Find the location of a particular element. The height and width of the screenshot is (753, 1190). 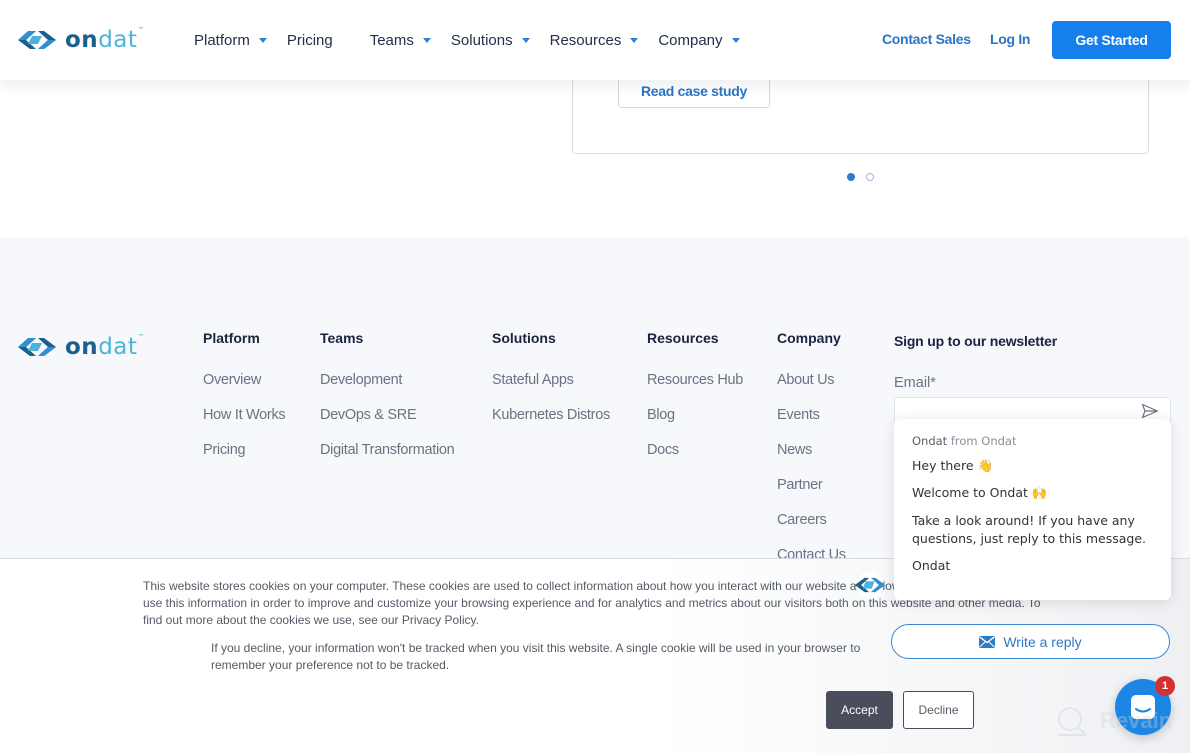

decline-cookies-button: Decline is located at coordinates (938, 710).